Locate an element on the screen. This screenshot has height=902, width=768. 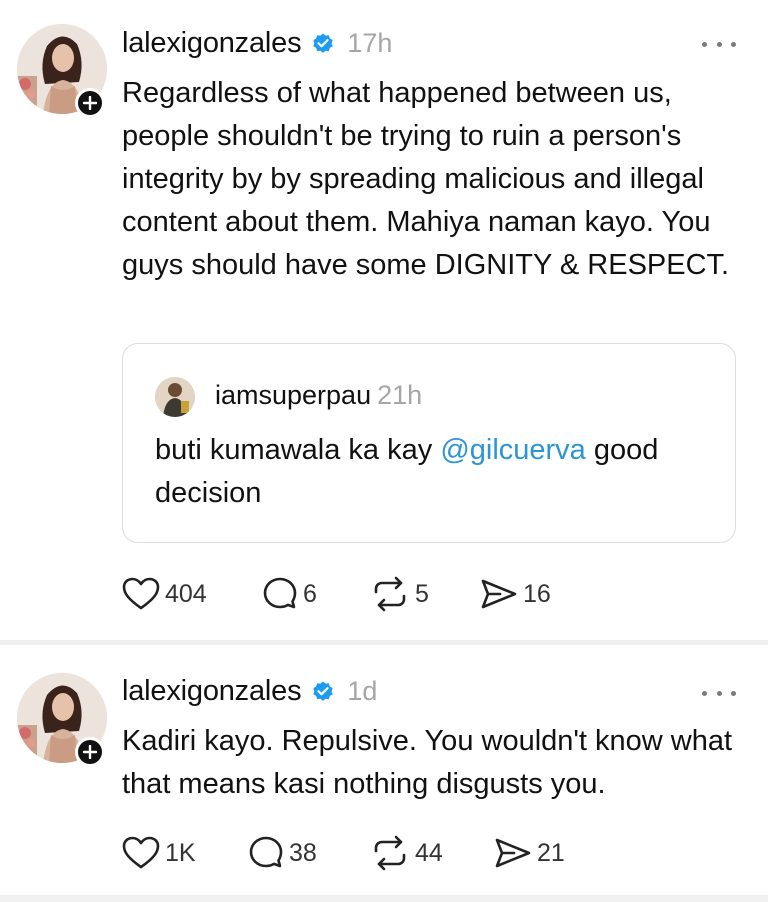
like-button: 1K is located at coordinates (159, 853).